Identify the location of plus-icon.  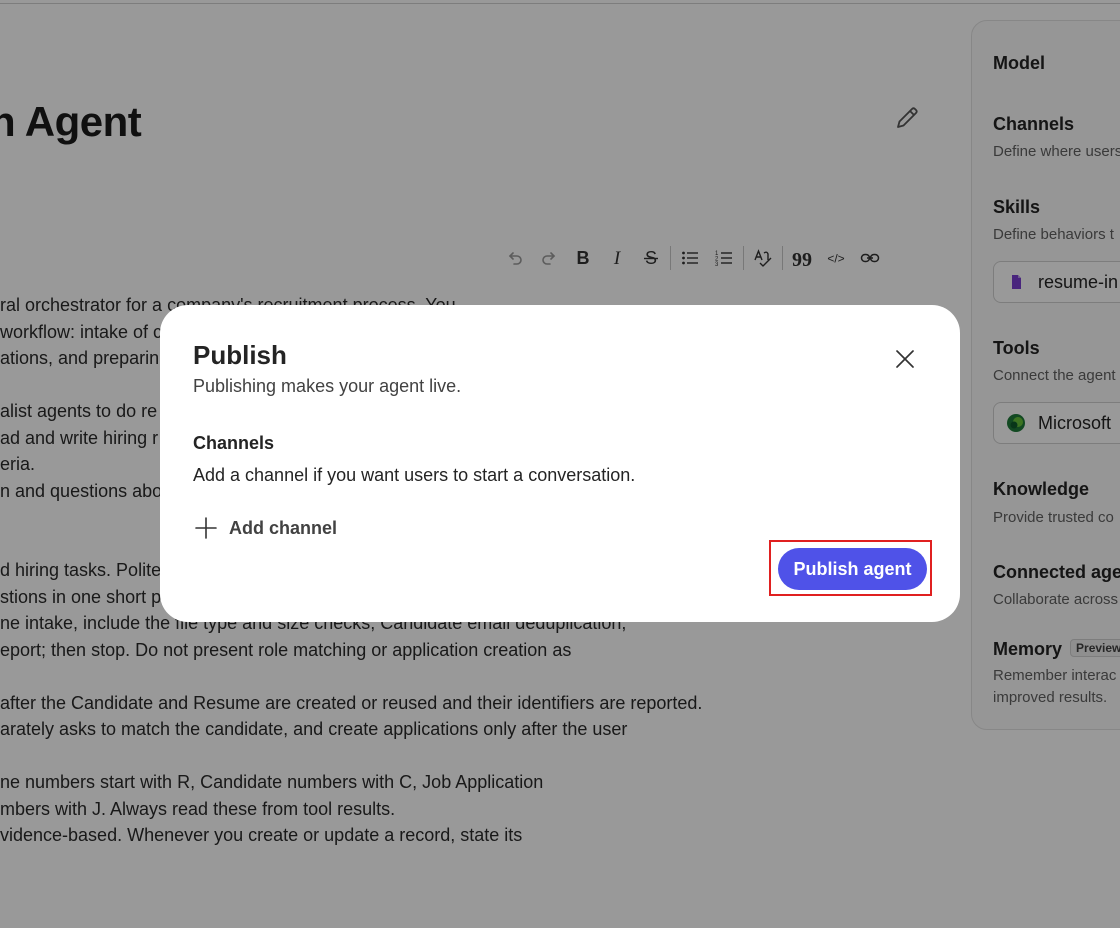
(206, 528).